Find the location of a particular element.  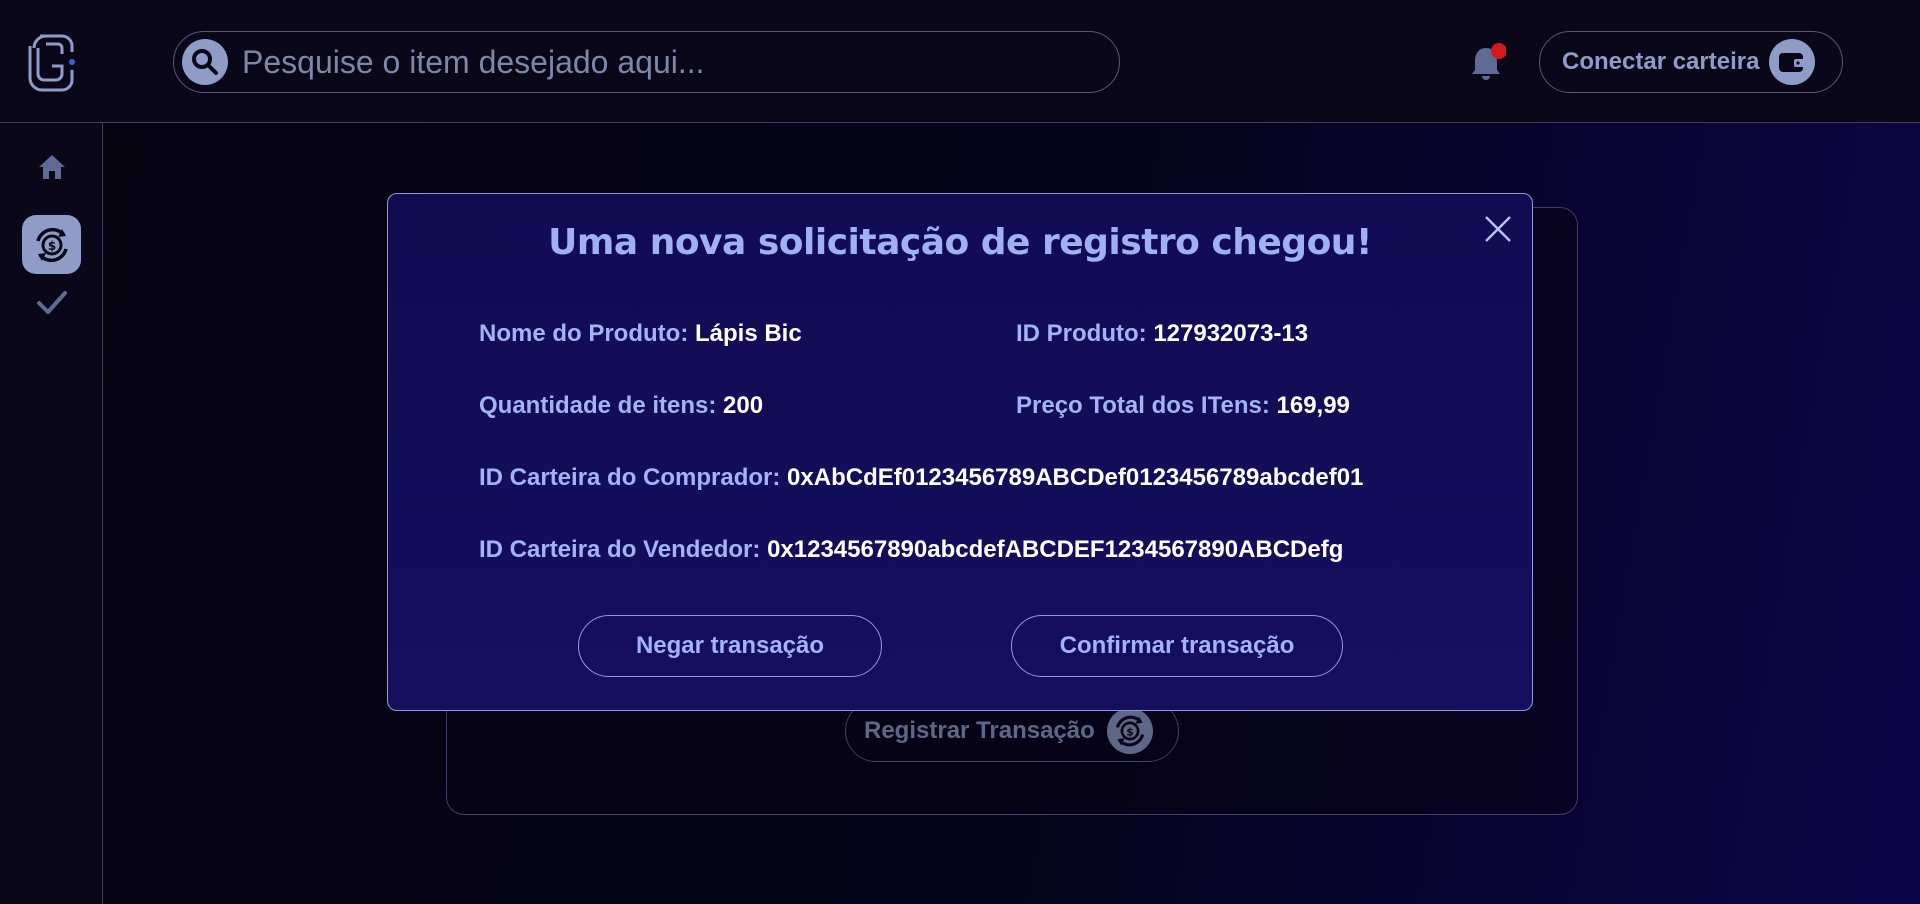

app-logo-icon is located at coordinates (51, 62).